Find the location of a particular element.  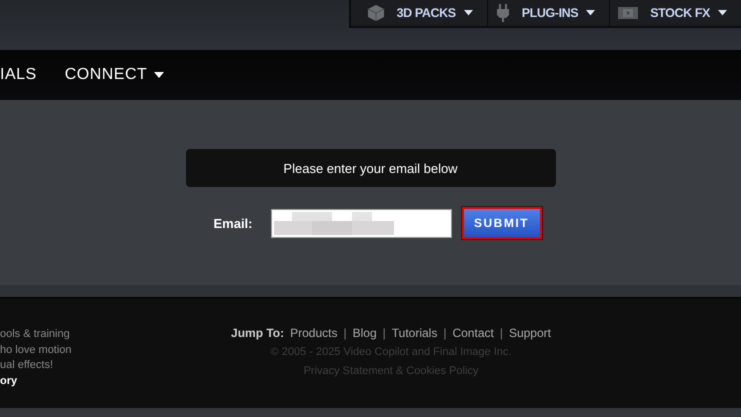

footer-link: Contact is located at coordinates (473, 333).